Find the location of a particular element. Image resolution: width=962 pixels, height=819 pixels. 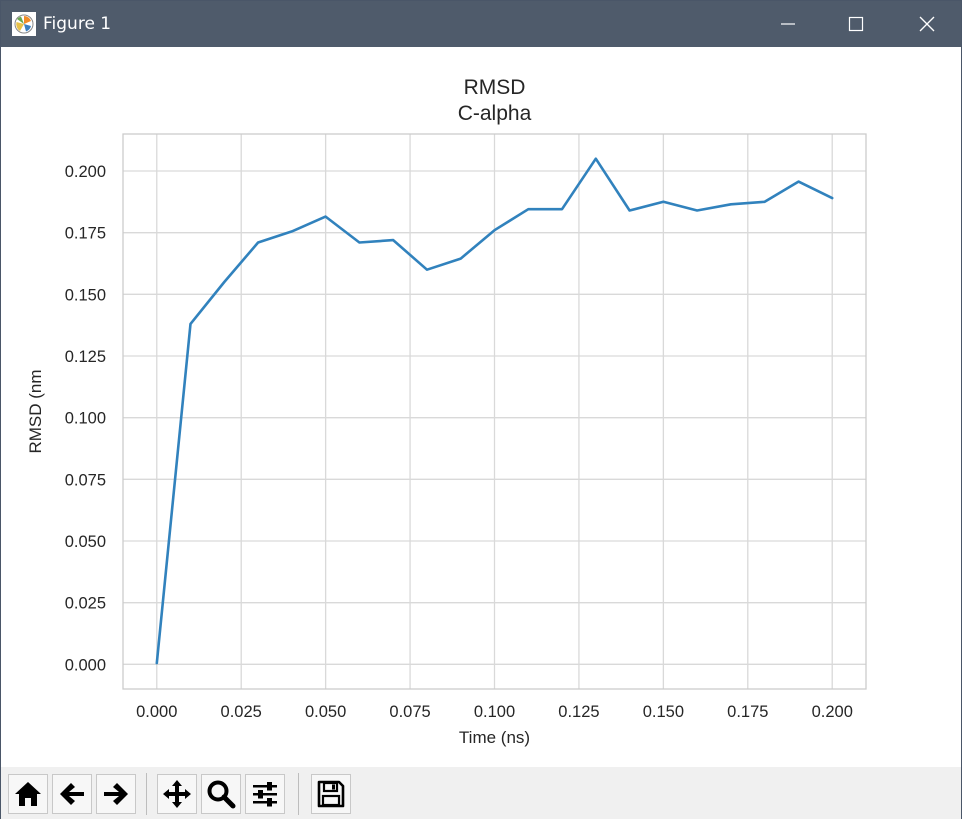

sliders-icon is located at coordinates (265, 794).